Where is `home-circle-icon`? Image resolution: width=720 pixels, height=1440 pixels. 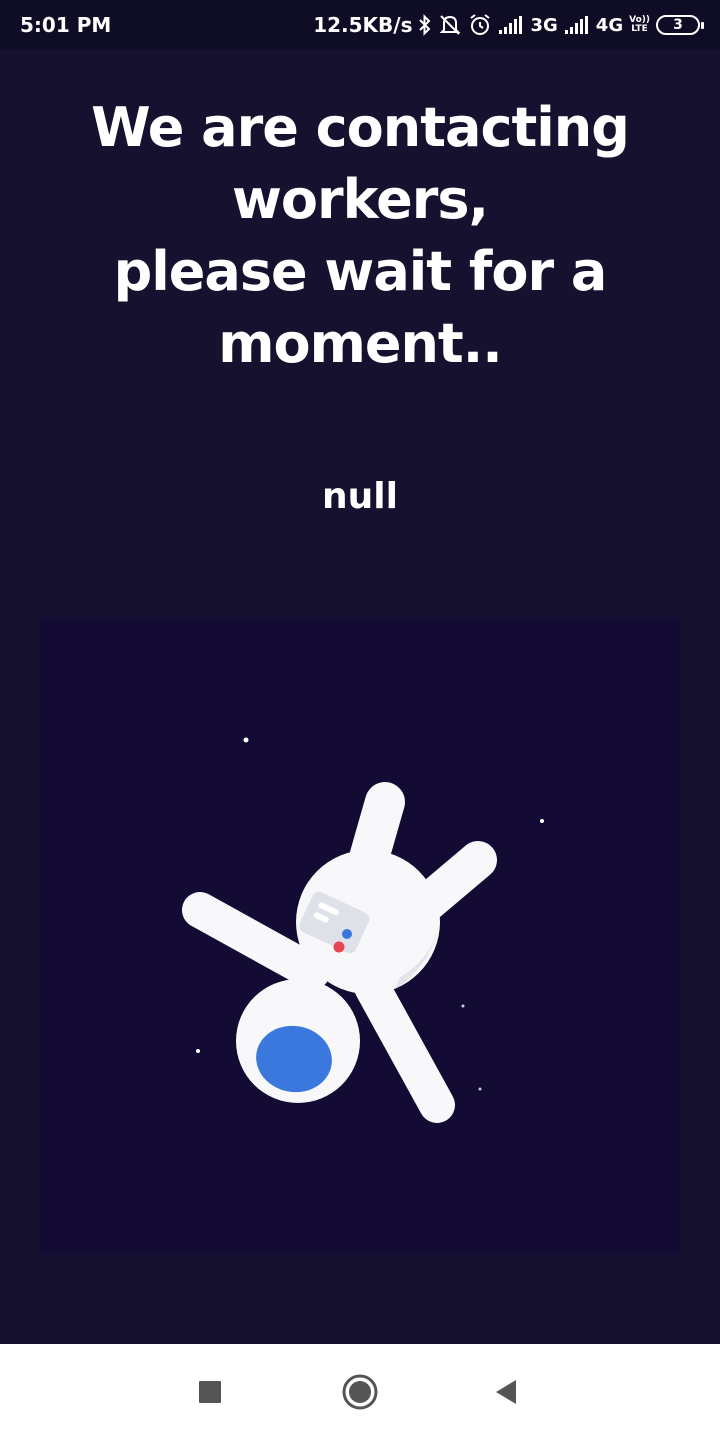 home-circle-icon is located at coordinates (360, 1392).